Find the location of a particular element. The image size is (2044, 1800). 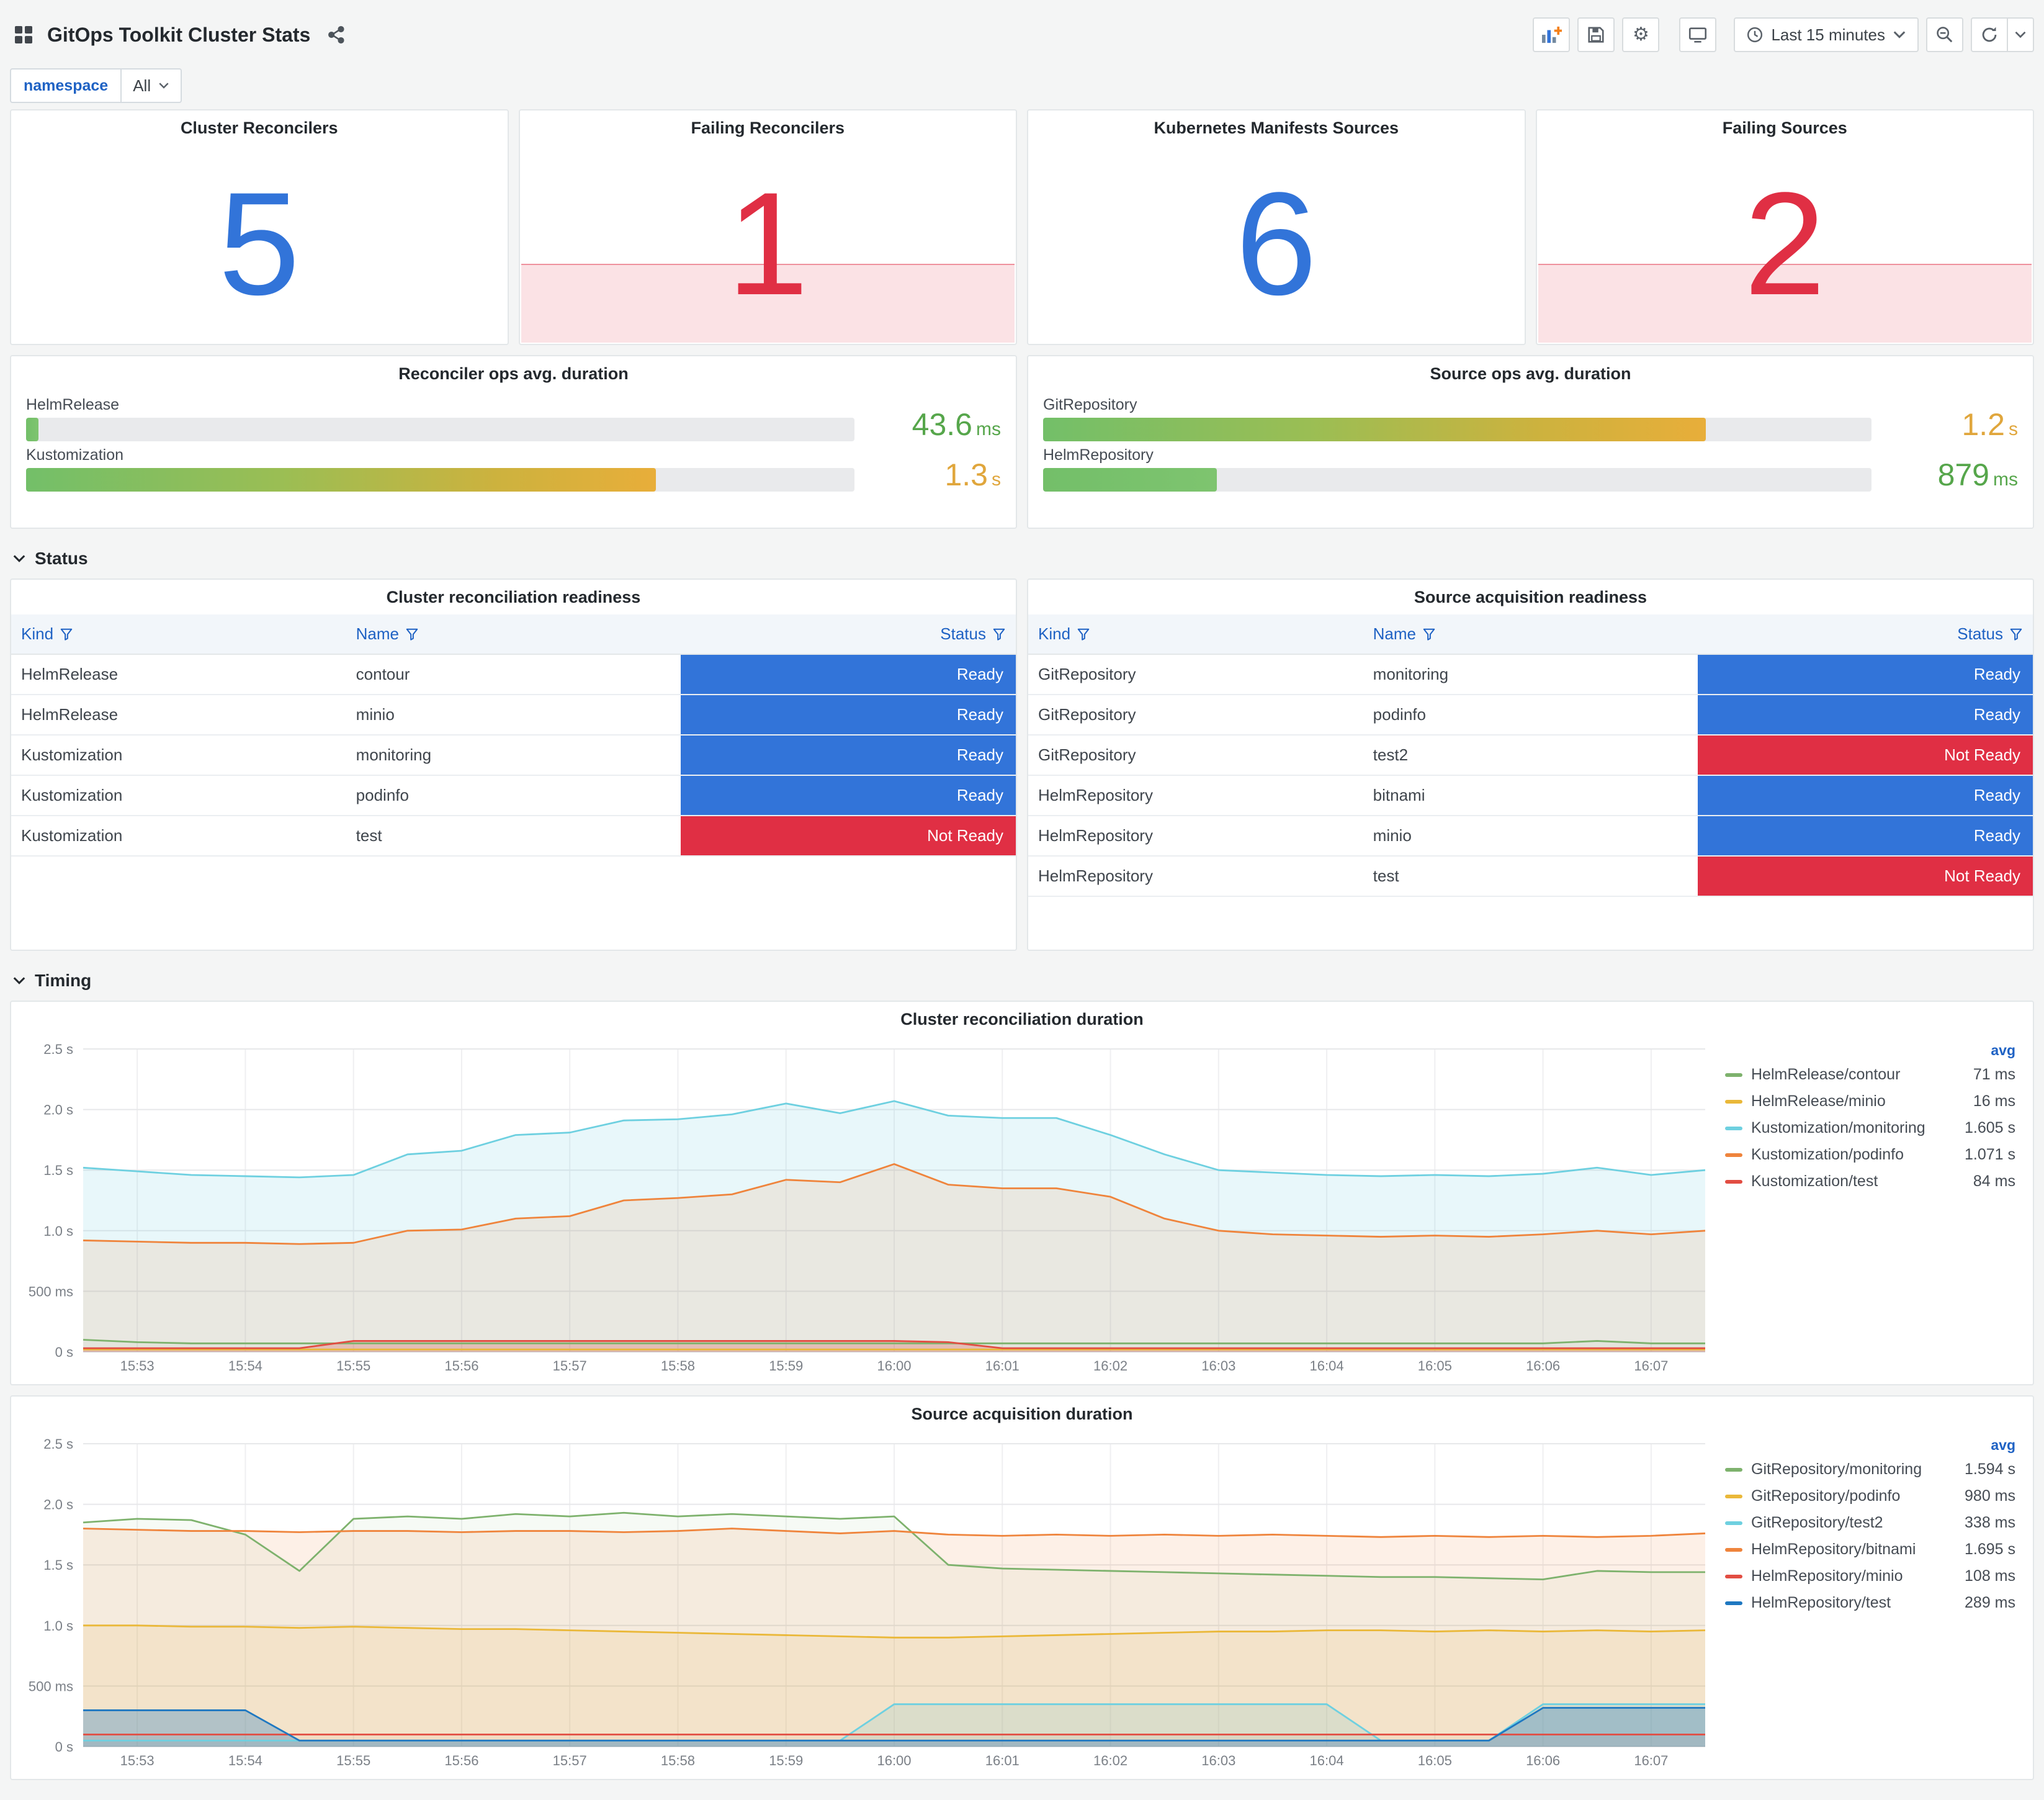

time-range-picker: Last 15 minutes is located at coordinates (1826, 34).